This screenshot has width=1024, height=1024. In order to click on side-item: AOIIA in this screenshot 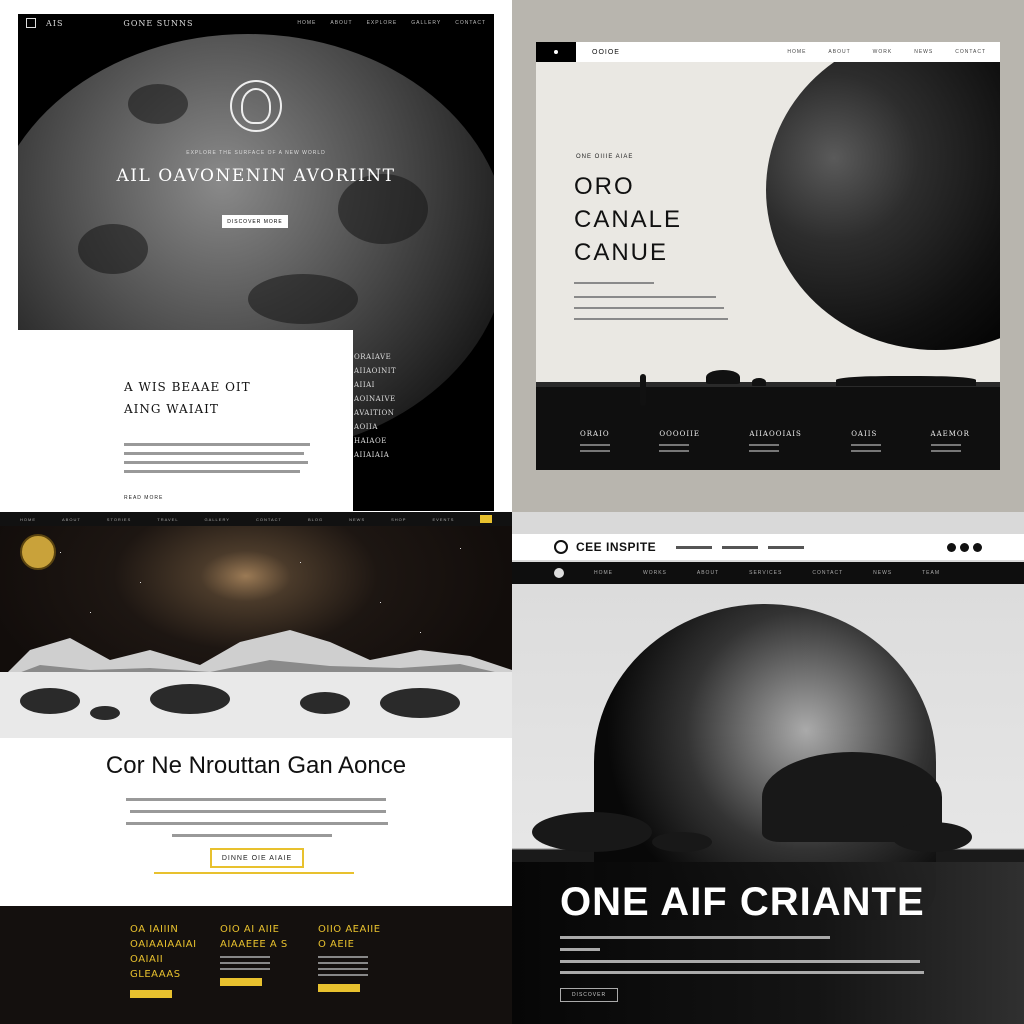, I will do `click(375, 427)`.